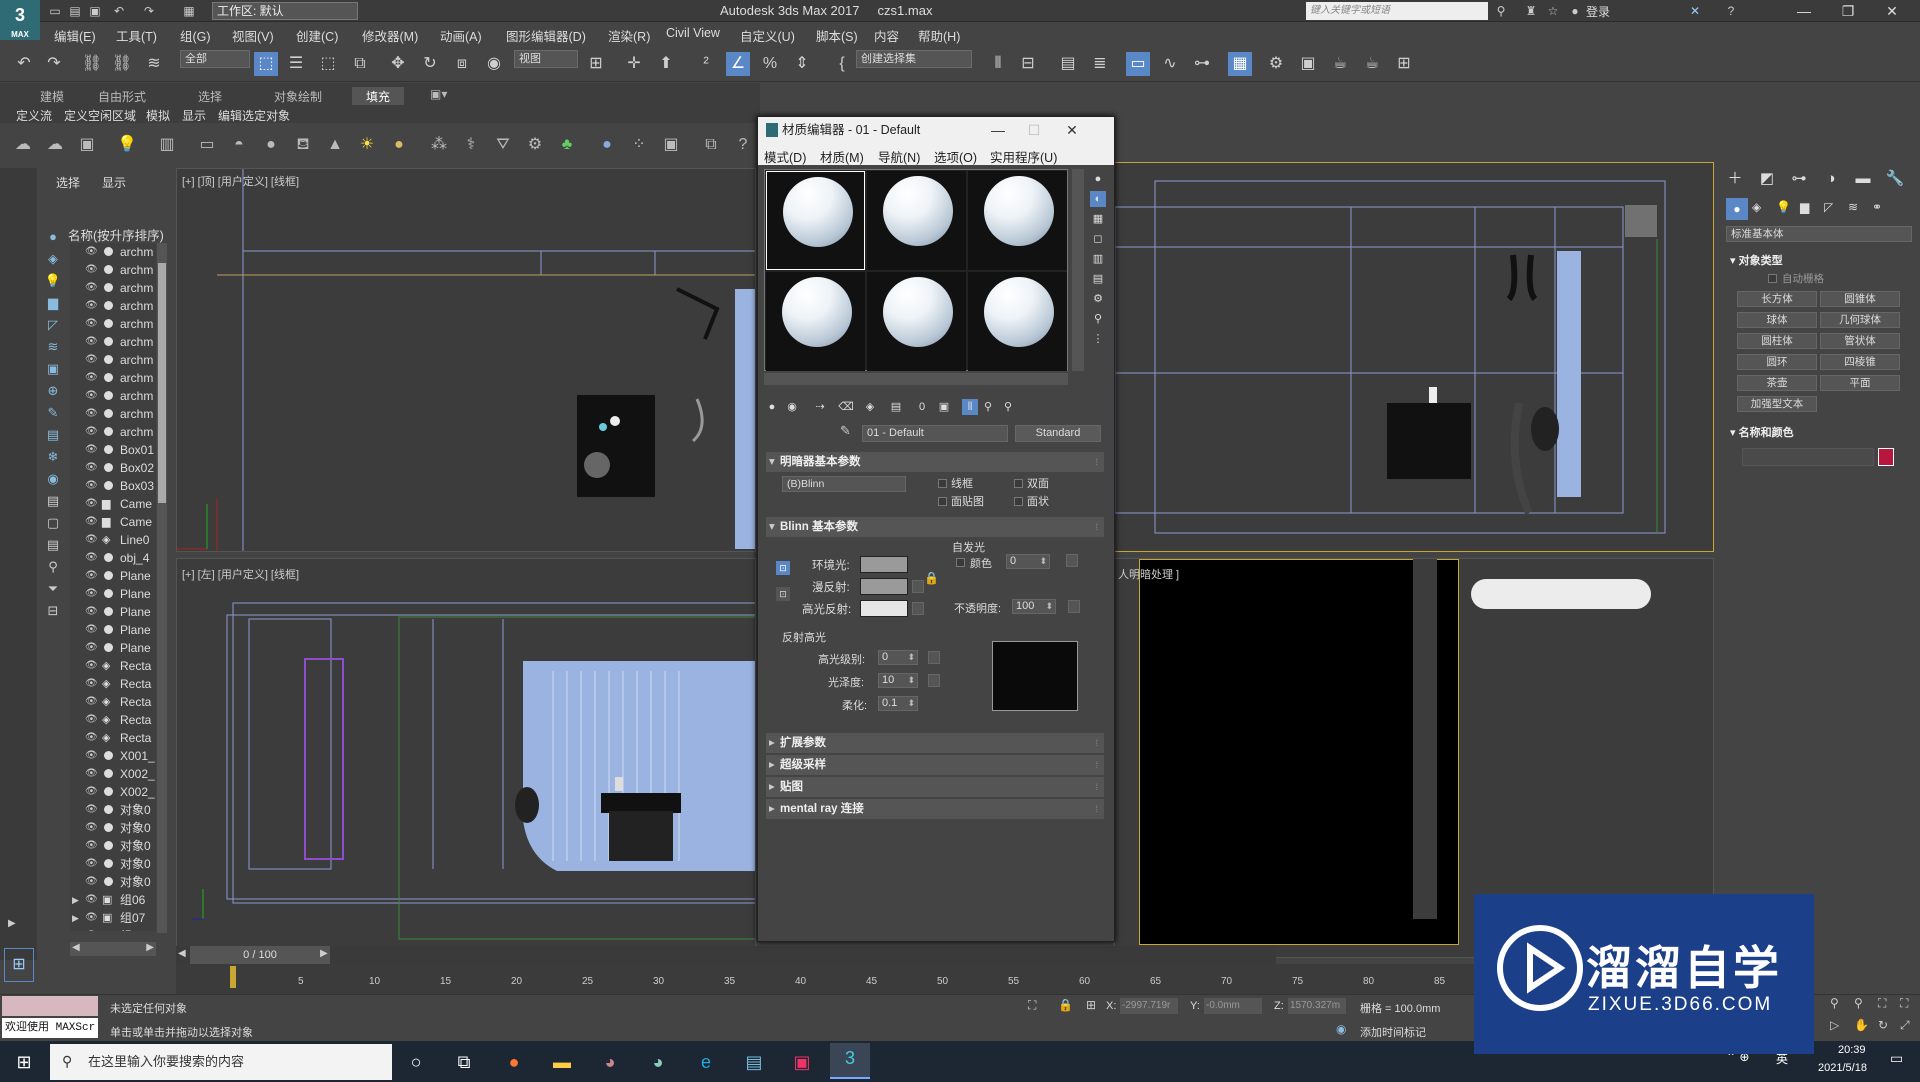 The width and height of the screenshot is (1920, 1082). Describe the element at coordinates (935, 787) in the screenshot. I see `maps-rollout: 贴图⁞` at that location.